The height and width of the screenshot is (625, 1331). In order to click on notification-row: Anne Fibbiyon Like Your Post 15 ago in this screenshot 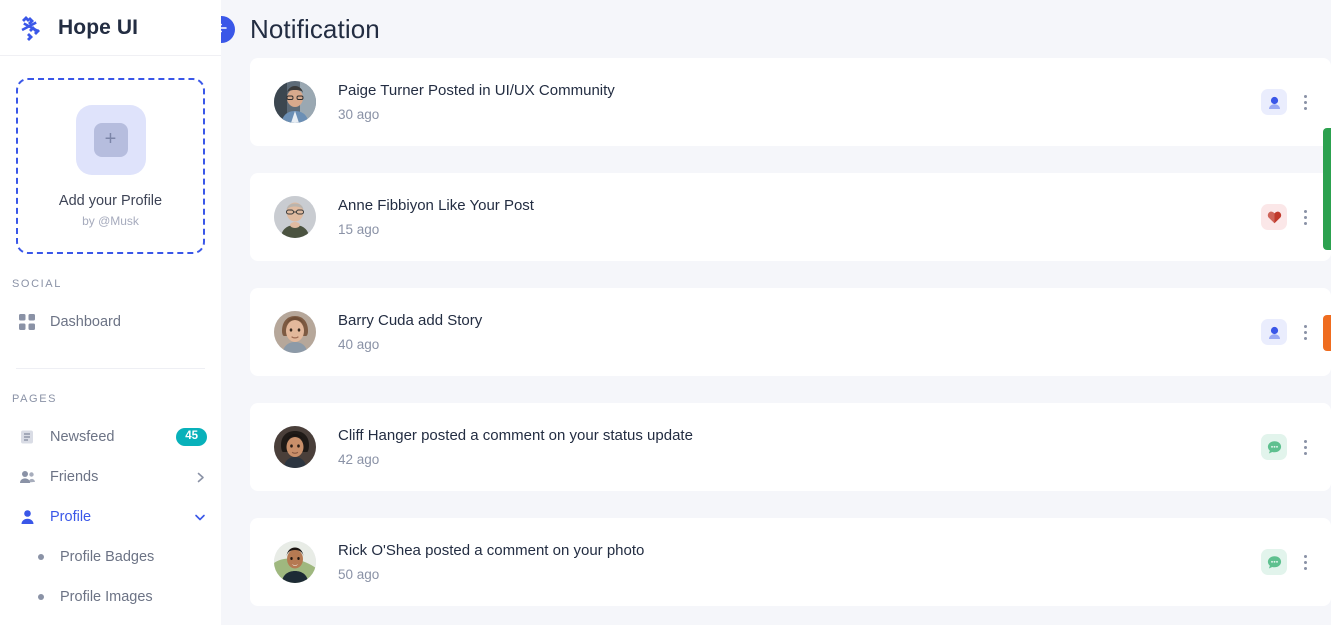, I will do `click(790, 217)`.